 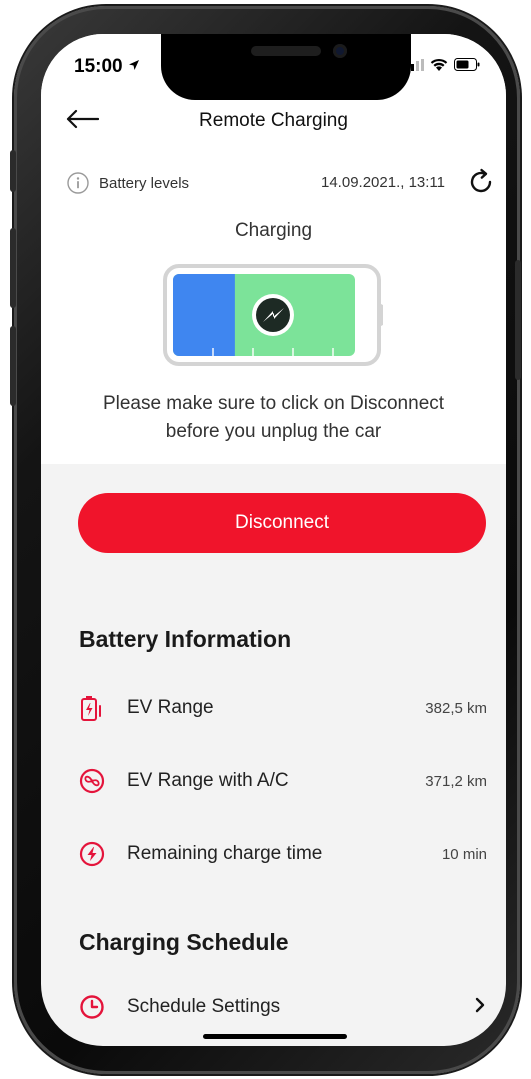 What do you see at coordinates (282, 523) in the screenshot?
I see `disconnect-button: Disconnect` at bounding box center [282, 523].